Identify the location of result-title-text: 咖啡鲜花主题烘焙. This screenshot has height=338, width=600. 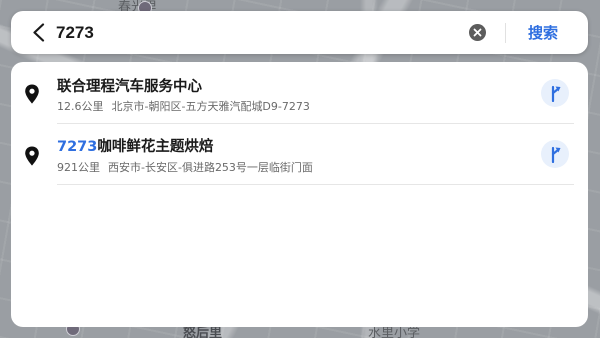
(155, 147).